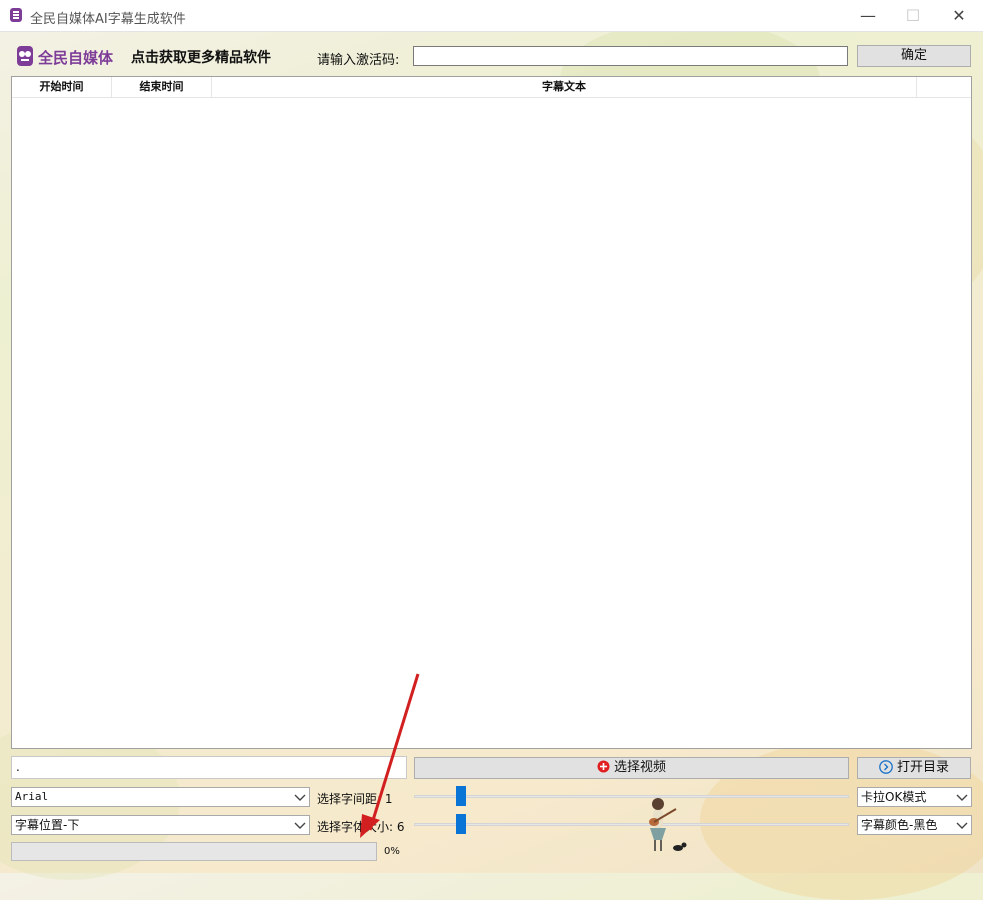  I want to click on font-select: Arial, so click(160, 797).